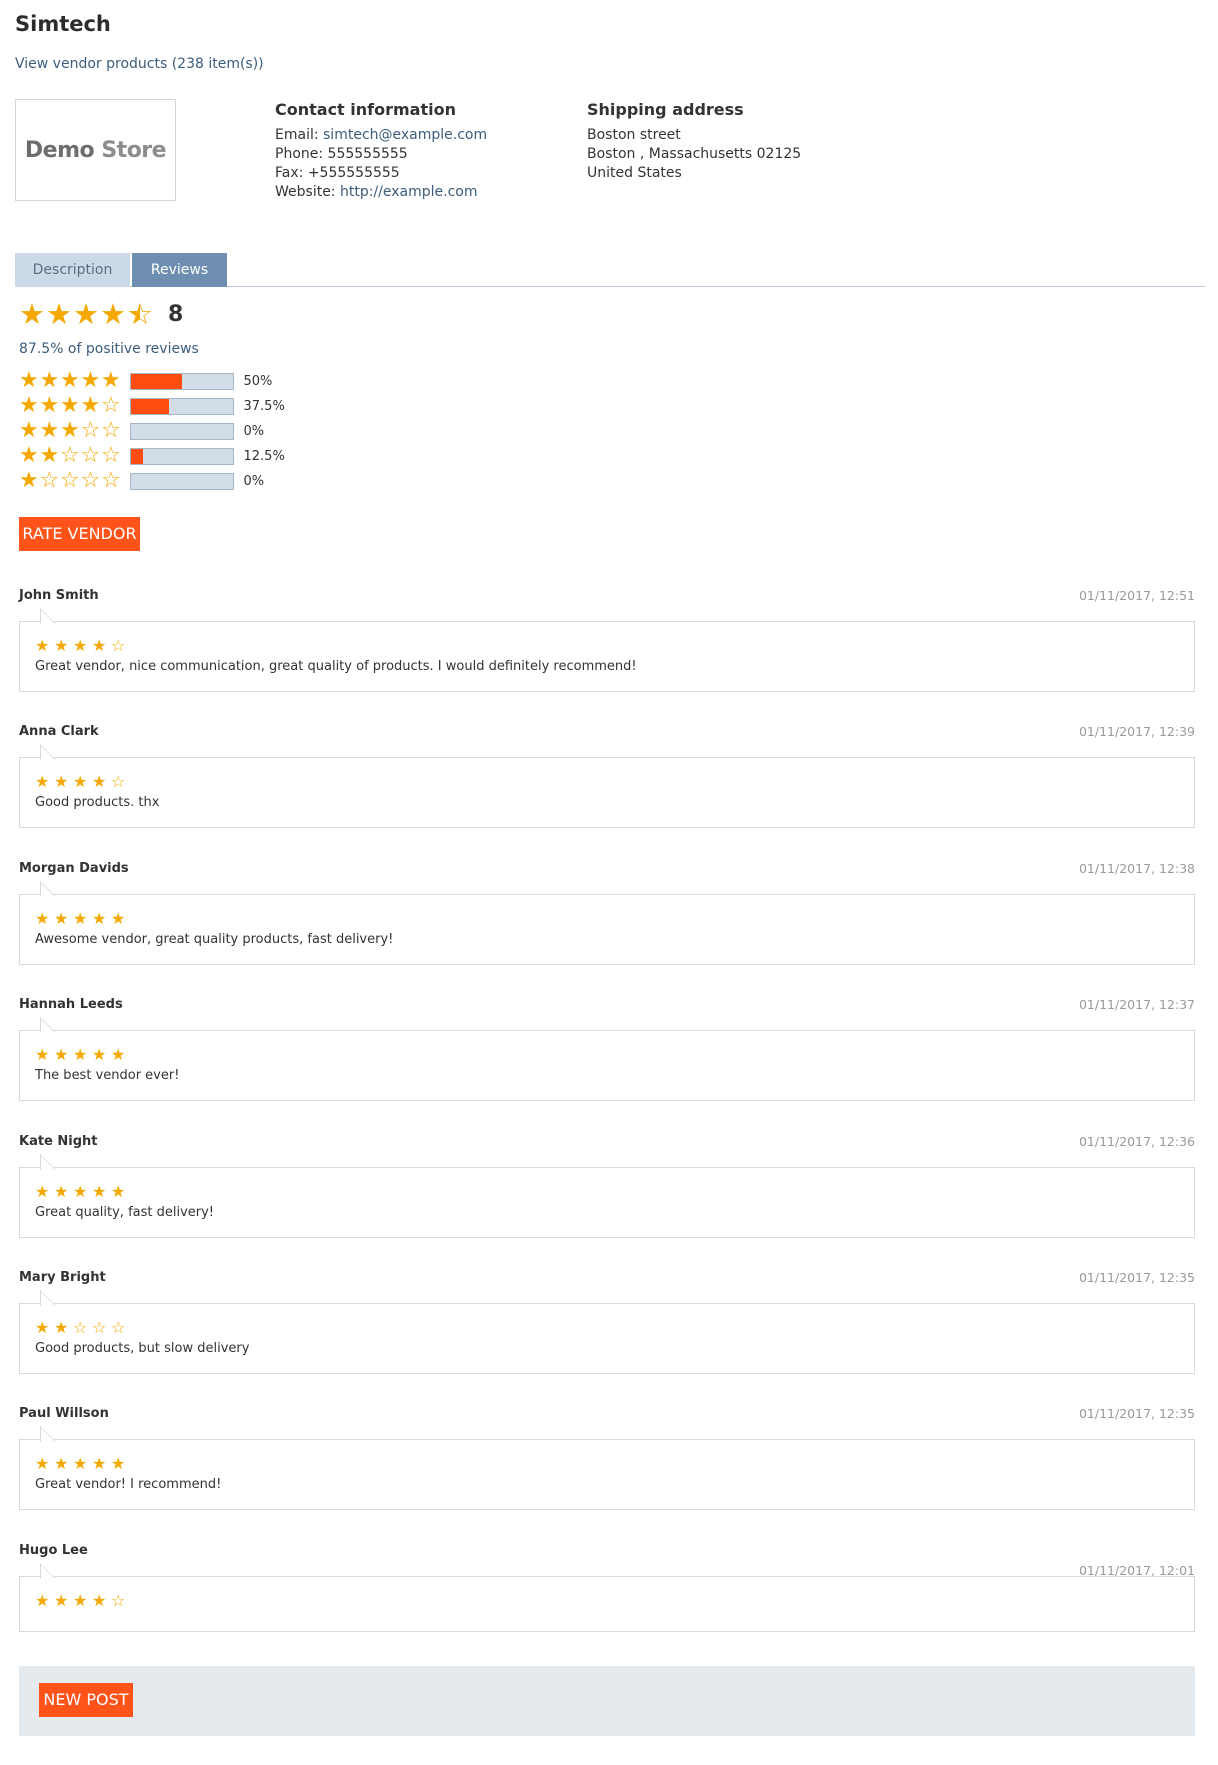 The width and height of the screenshot is (1218, 1765). I want to click on review-date: 01/11/2017, 12:51, so click(1136, 595).